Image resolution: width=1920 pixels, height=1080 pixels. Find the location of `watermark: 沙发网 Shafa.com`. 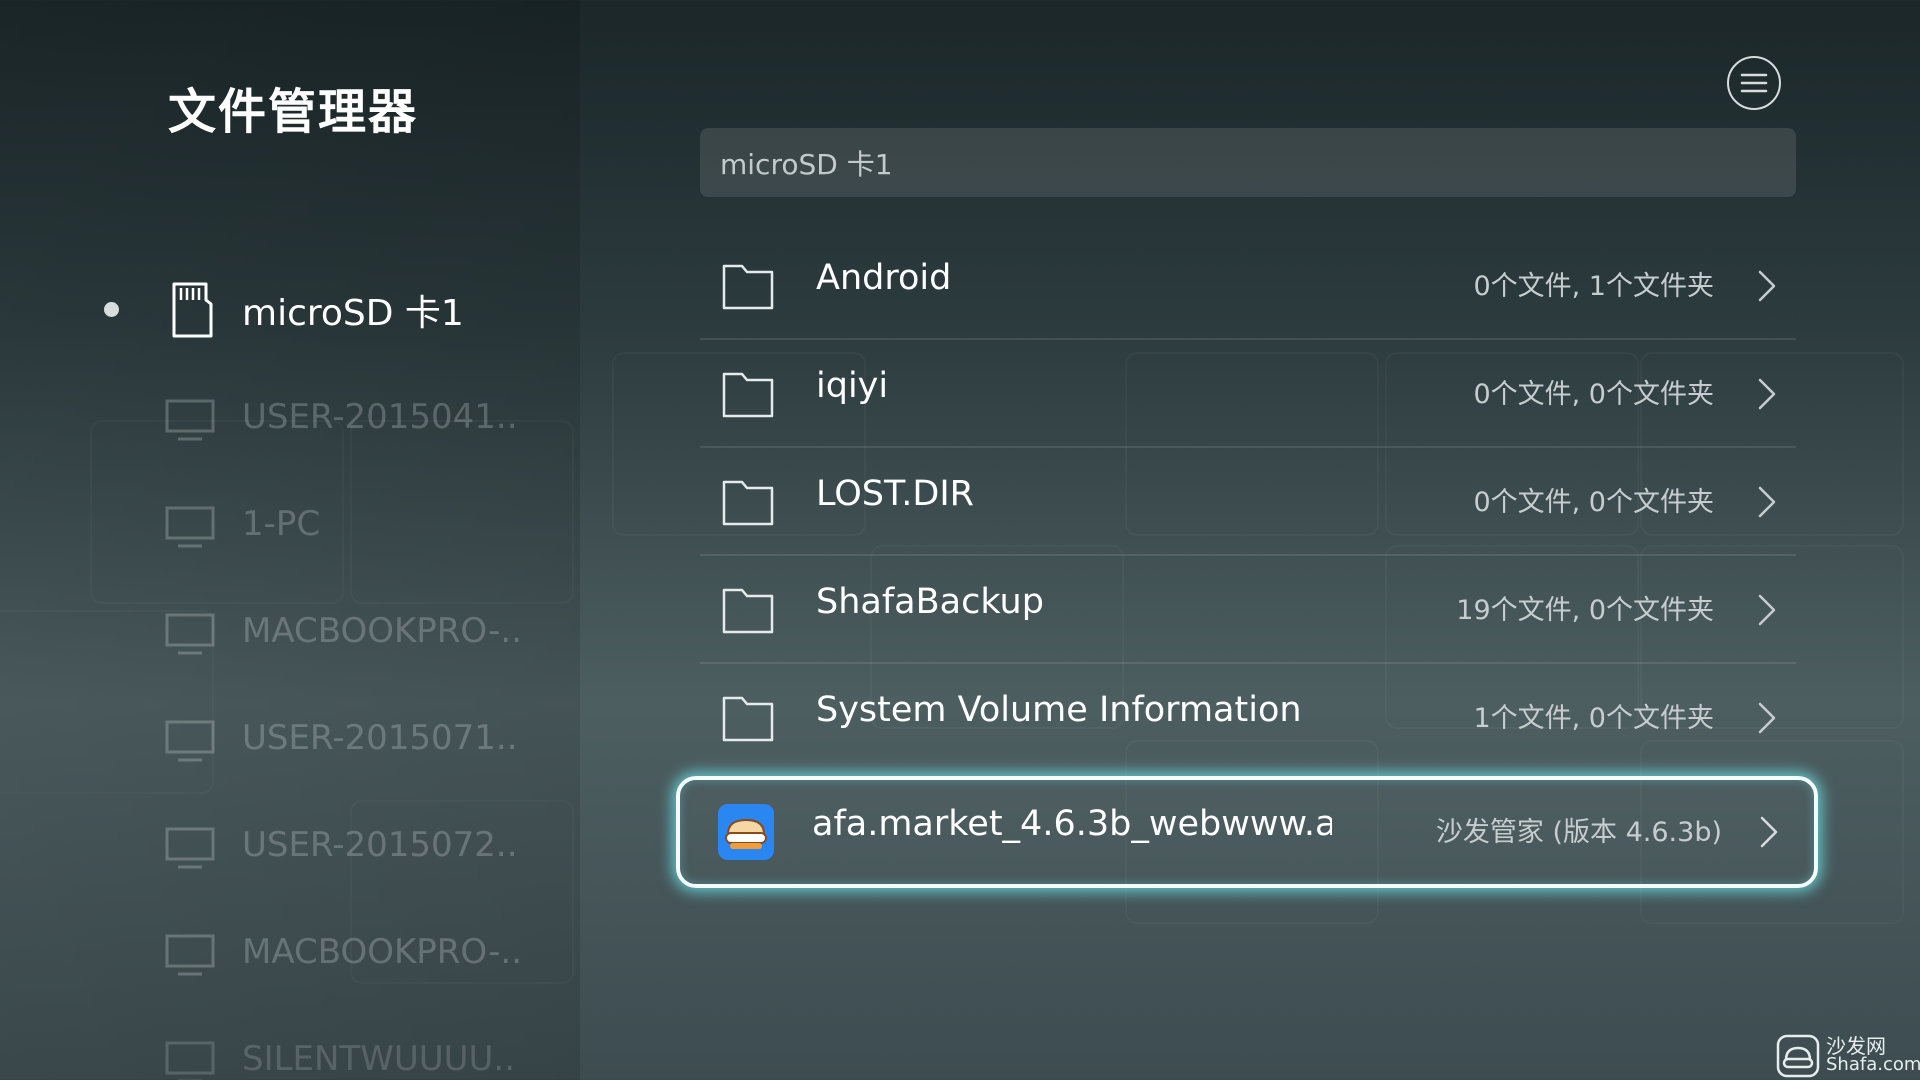

watermark: 沙发网 Shafa.com is located at coordinates (1848, 1055).